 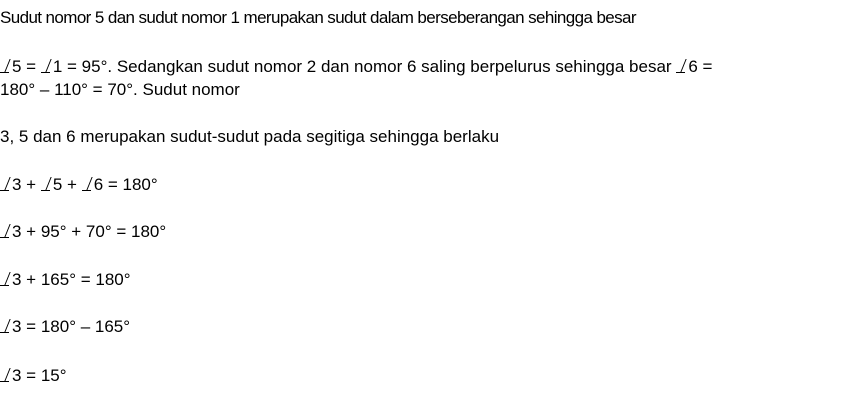 What do you see at coordinates (39, 375) in the screenshot?
I see `step-5-text: 3 = 15°` at bounding box center [39, 375].